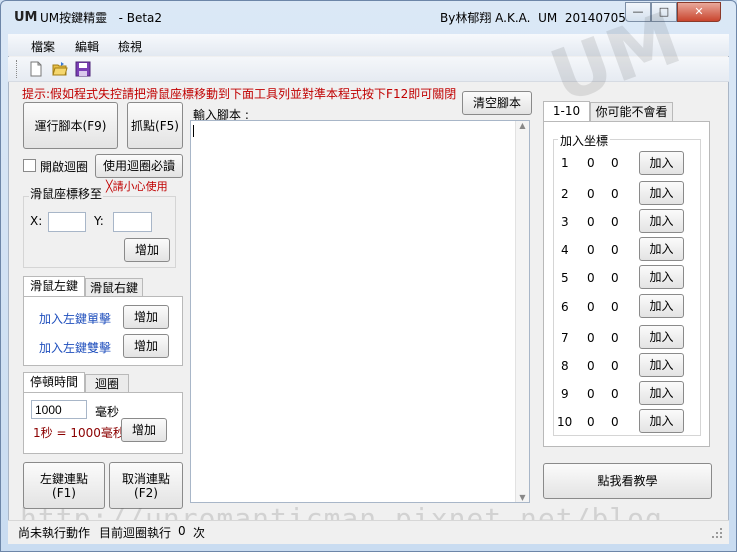 Image resolution: width=737 pixels, height=552 pixels. What do you see at coordinates (565, 366) in the screenshot?
I see `coord-row-number: 8` at bounding box center [565, 366].